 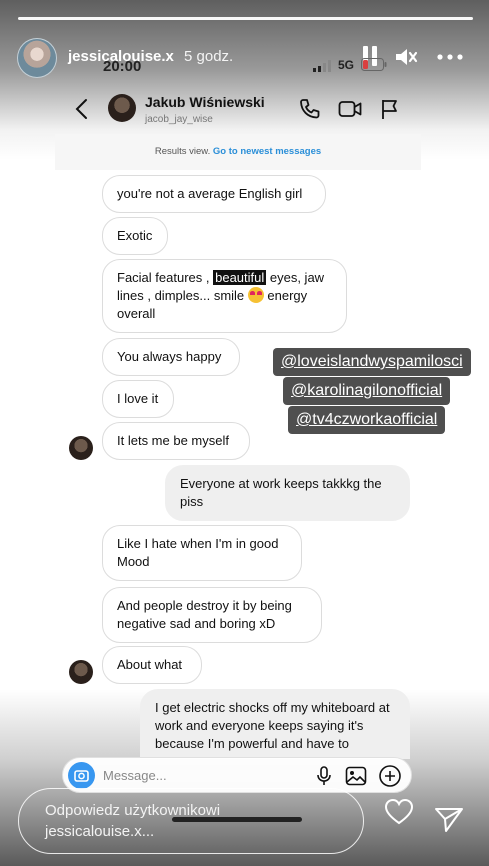 I want to click on message-text: Like I hate when I'm in good Mood, so click(x=198, y=552).